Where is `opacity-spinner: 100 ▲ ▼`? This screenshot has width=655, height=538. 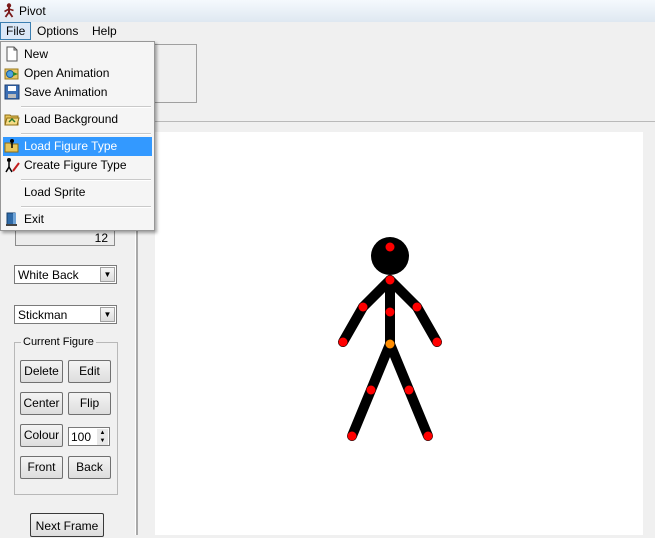
opacity-spinner: 100 ▲ ▼ is located at coordinates (89, 436).